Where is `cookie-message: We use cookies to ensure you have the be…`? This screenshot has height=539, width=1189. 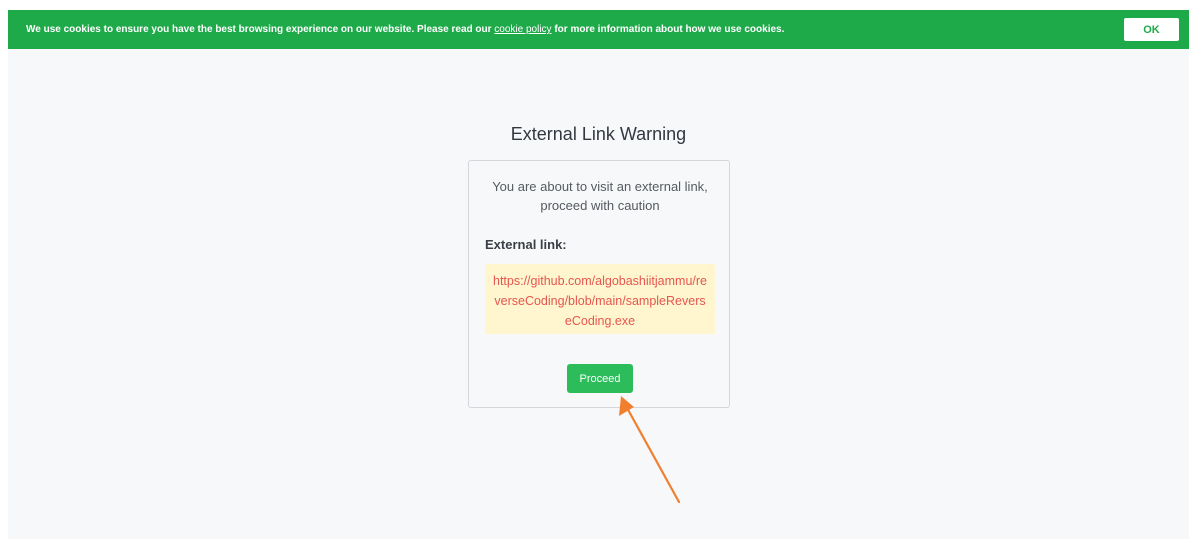 cookie-message: We use cookies to ensure you have the be… is located at coordinates (405, 29).